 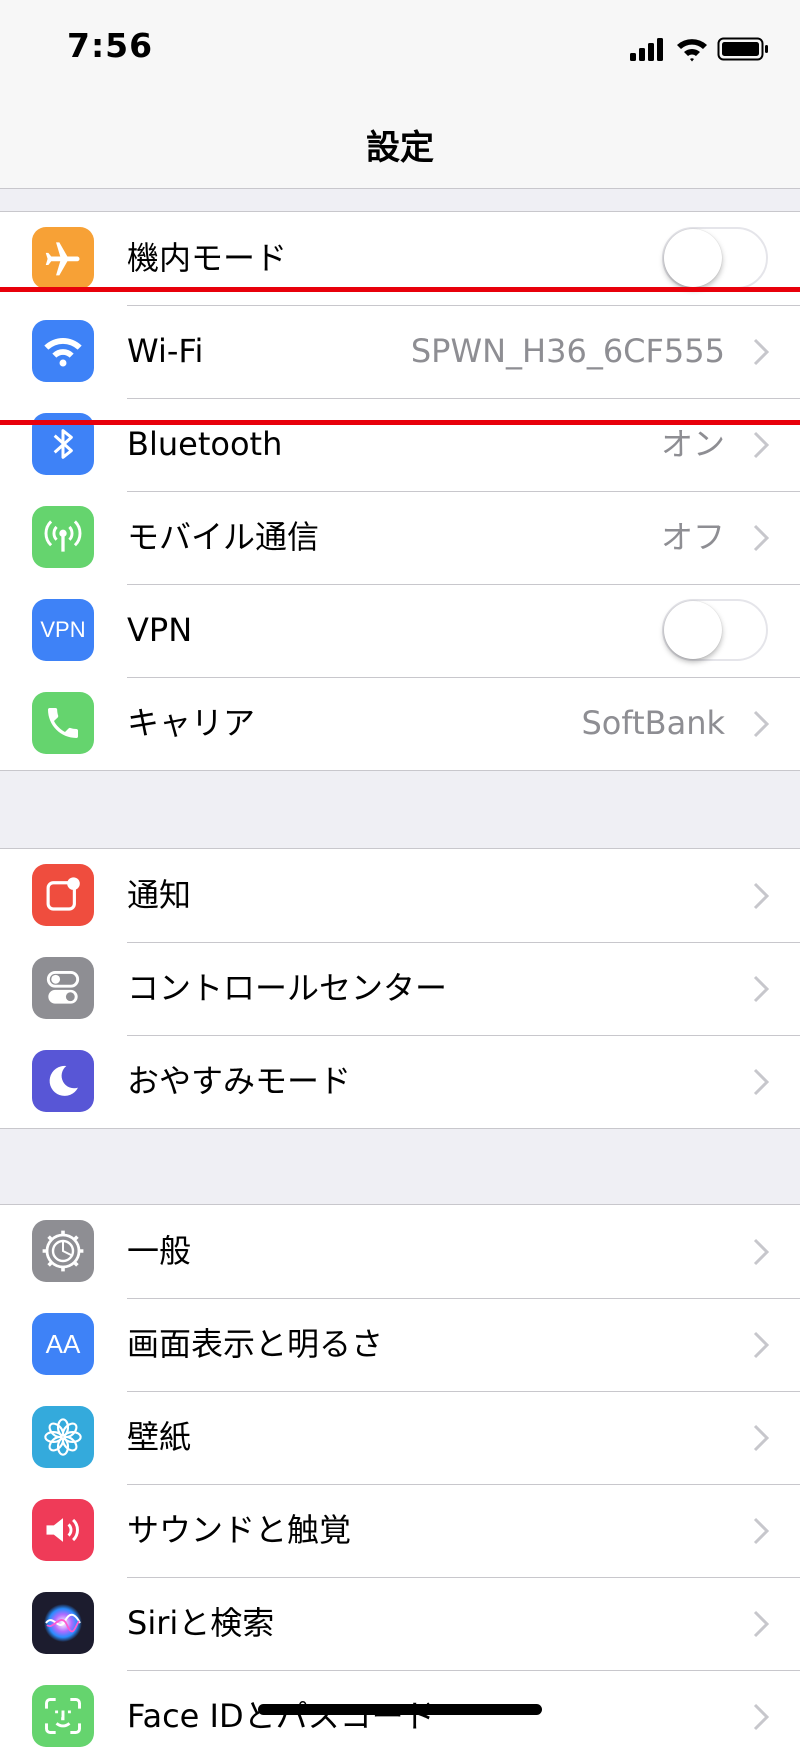 I want to click on control-center-label: コントロールセンター, so click(x=287, y=988).